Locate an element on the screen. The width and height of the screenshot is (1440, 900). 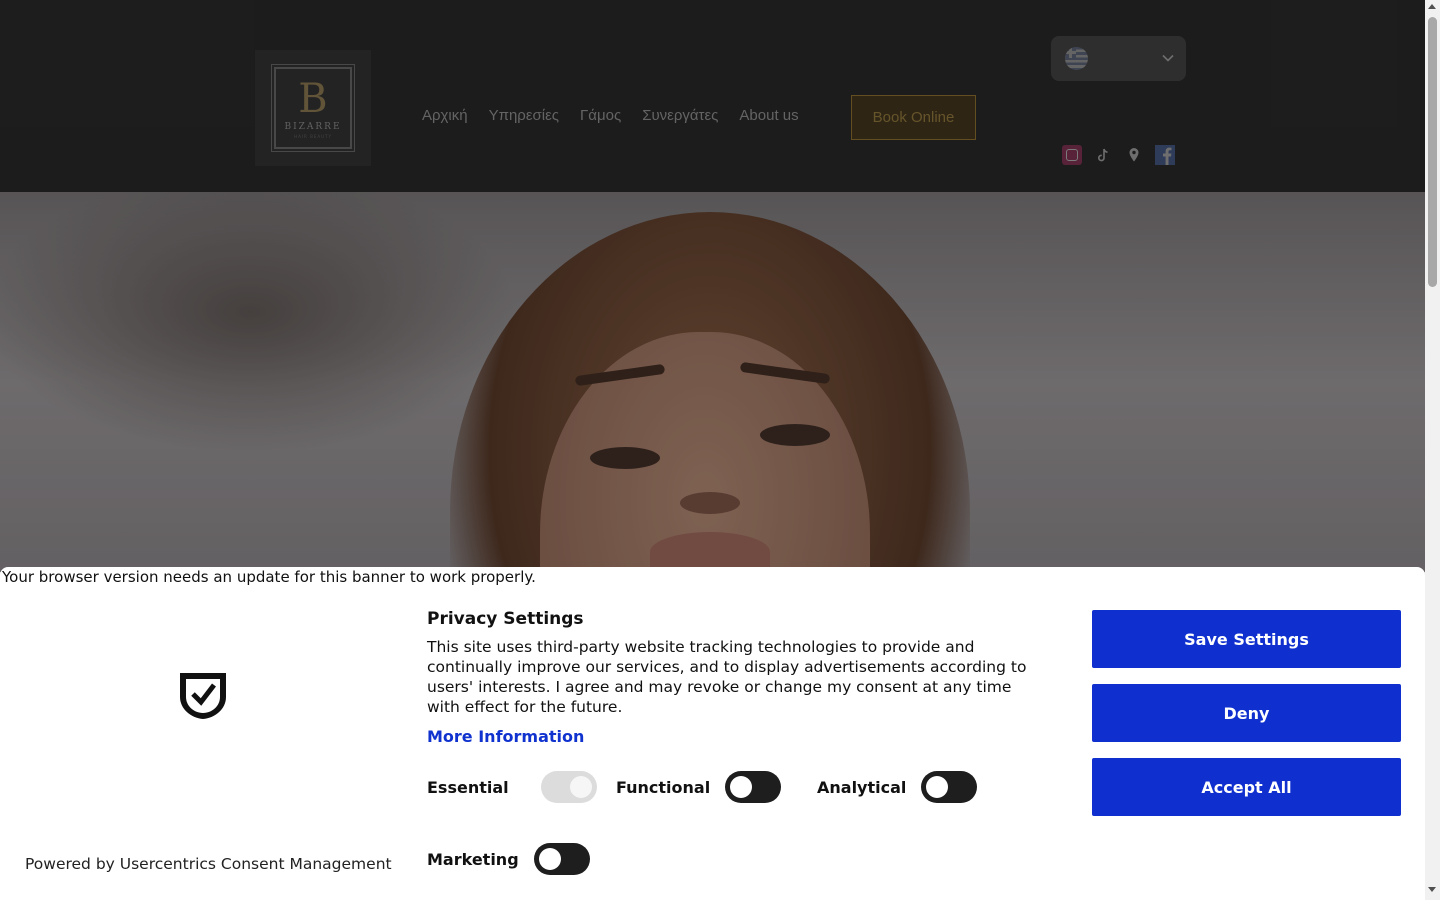
marketing-toggle is located at coordinates (561, 859).